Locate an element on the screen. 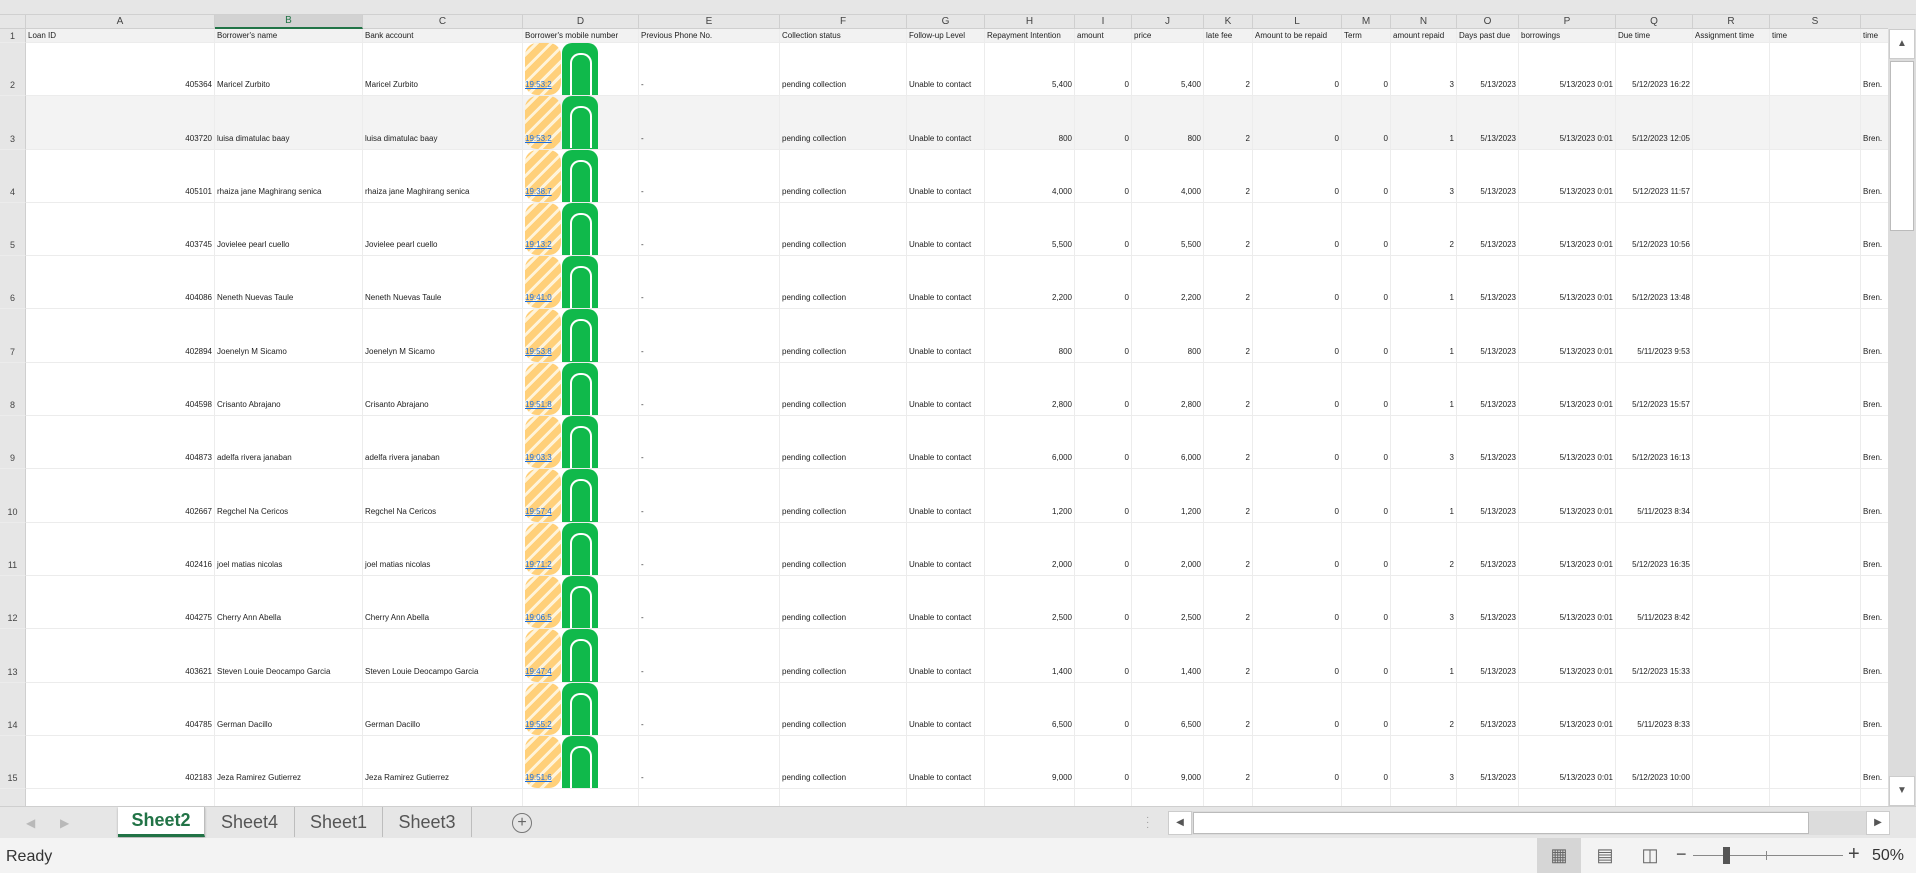 This screenshot has width=1916, height=873. next-sheet-arrow-icon: ▶ is located at coordinates (64, 823).